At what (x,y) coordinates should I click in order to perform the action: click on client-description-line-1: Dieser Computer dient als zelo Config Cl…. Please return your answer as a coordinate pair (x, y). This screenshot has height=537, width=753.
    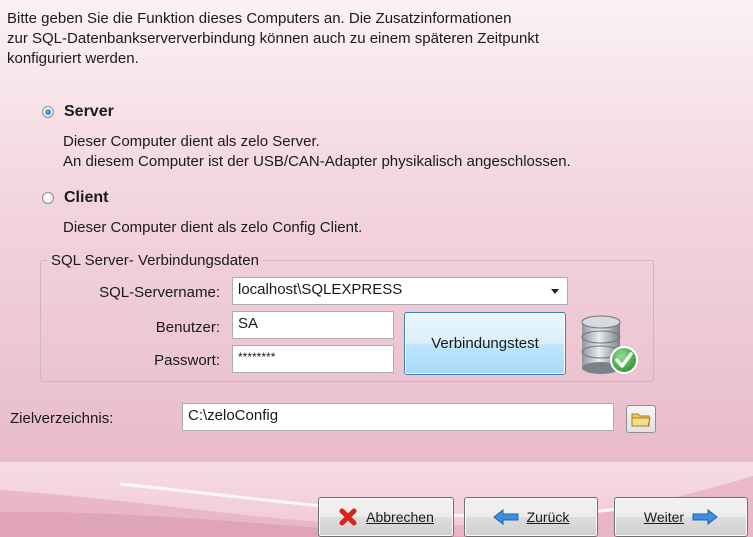
    Looking at the image, I should click on (213, 227).